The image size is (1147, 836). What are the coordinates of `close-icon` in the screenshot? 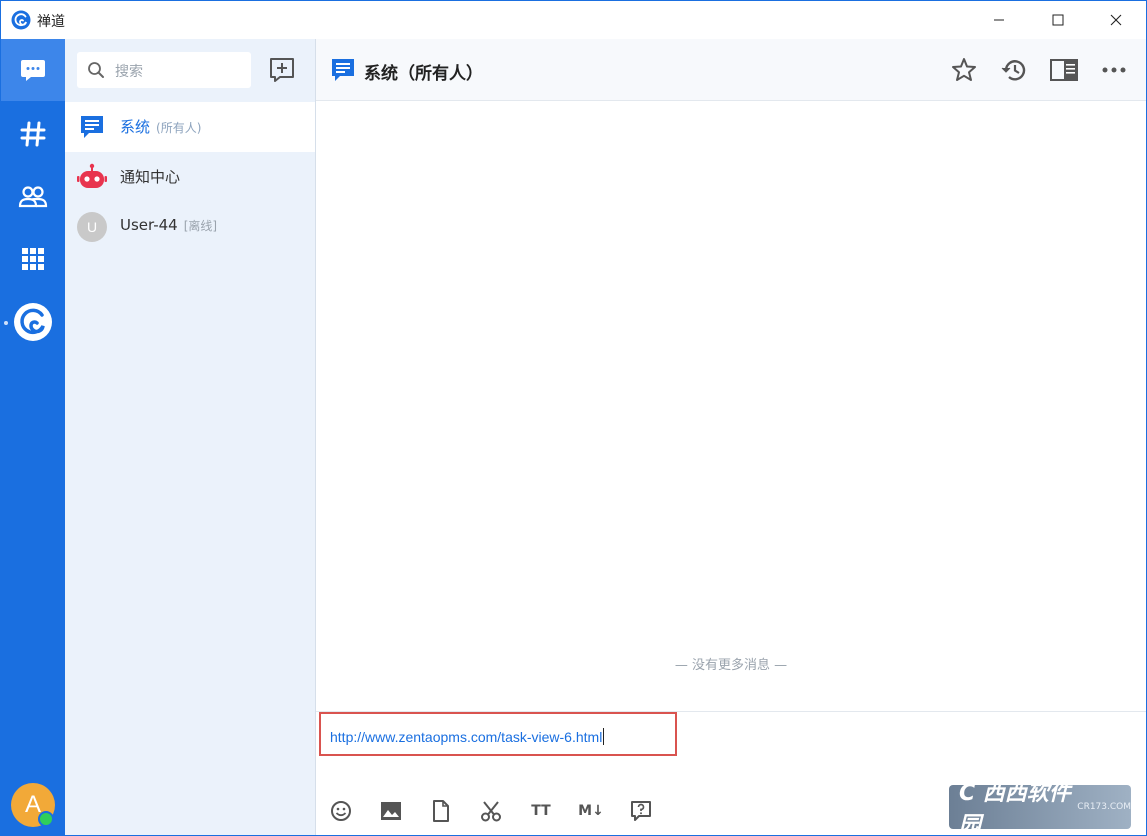 It's located at (1116, 20).